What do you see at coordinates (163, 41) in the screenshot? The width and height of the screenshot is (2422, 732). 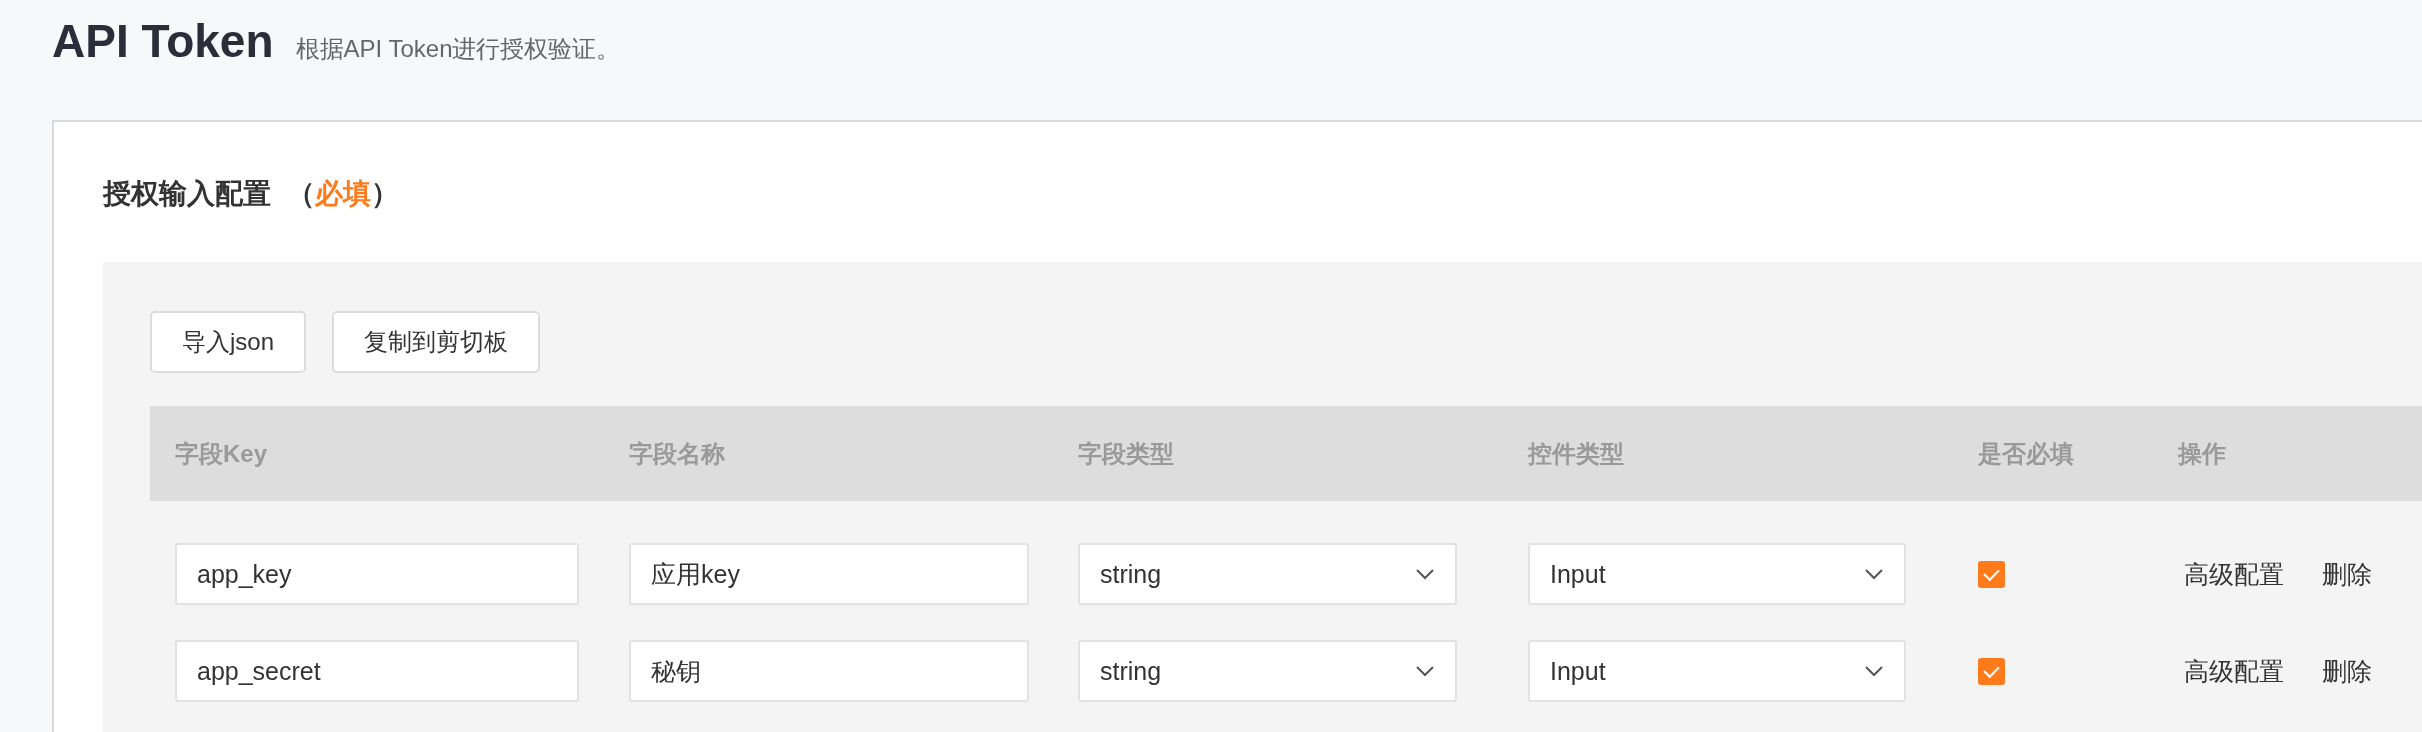 I see `page-title: API Token` at bounding box center [163, 41].